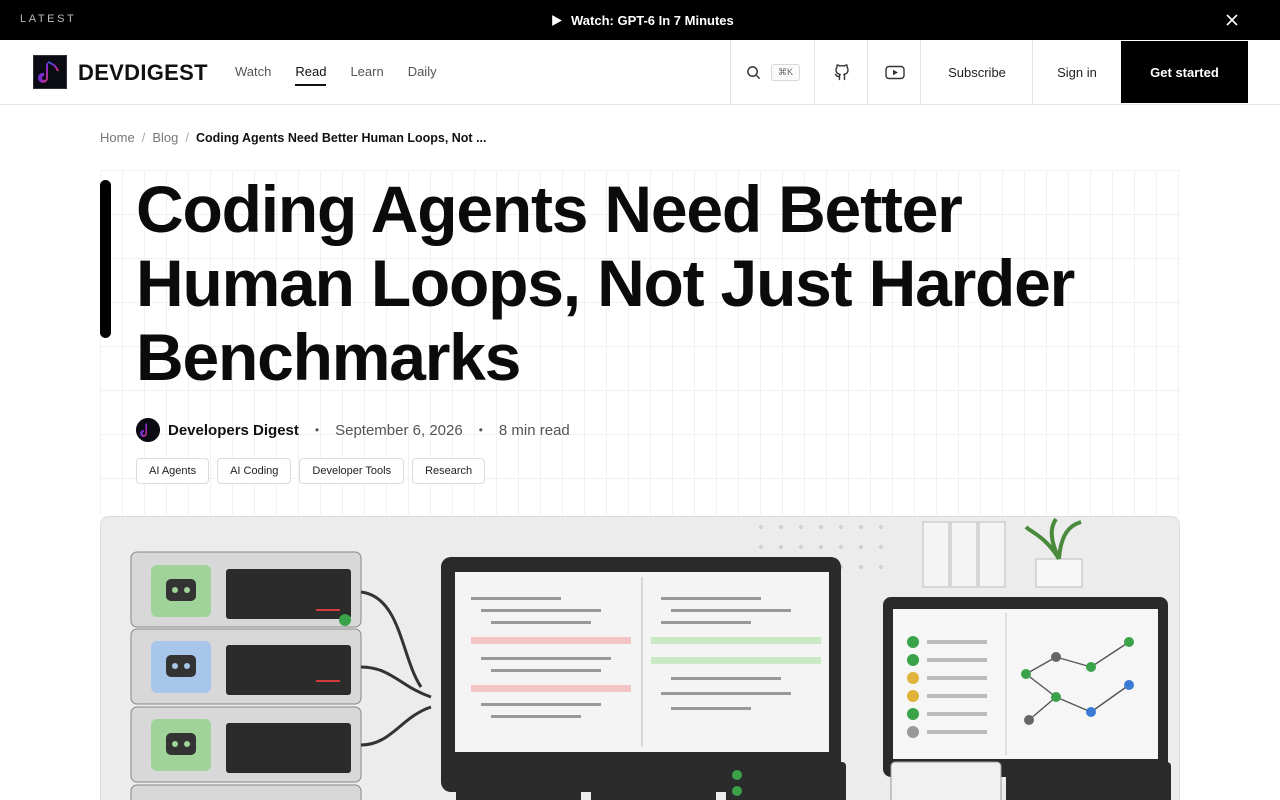 The height and width of the screenshot is (800, 1280). What do you see at coordinates (652, 20) in the screenshot?
I see `announcement-link-text: Watch: GPT-6 In 7 Minutes` at bounding box center [652, 20].